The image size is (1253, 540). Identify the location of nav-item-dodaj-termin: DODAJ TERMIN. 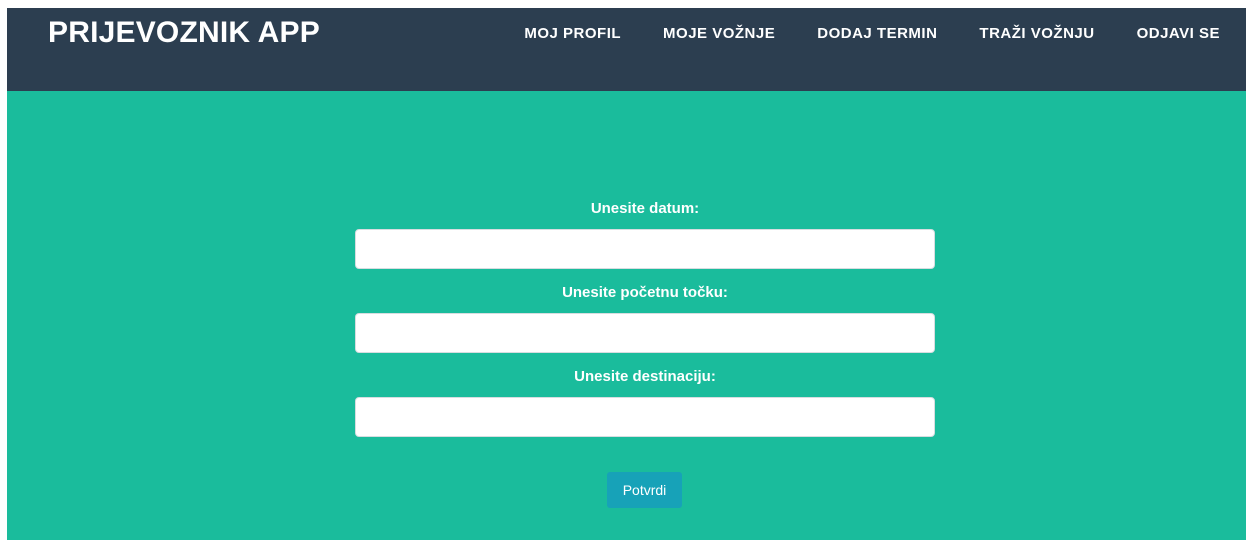
(877, 33).